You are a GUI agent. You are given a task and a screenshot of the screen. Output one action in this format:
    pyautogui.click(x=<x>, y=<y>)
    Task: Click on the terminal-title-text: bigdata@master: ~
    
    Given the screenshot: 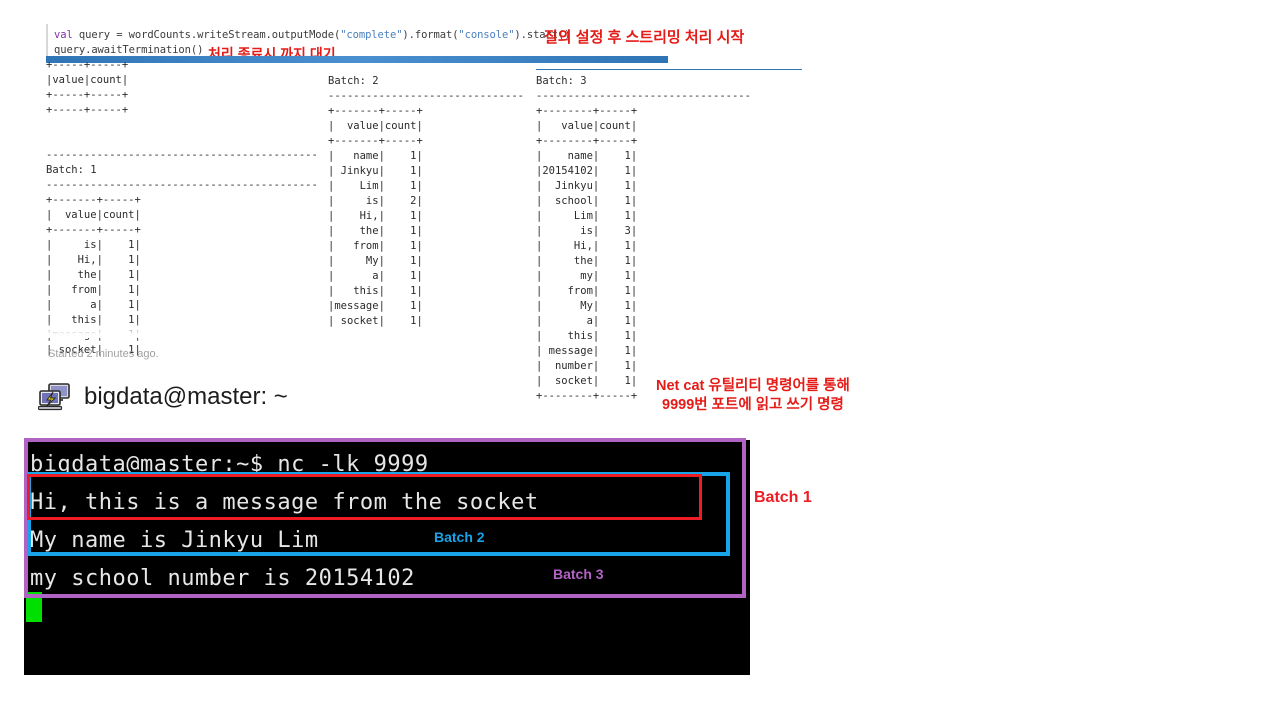 What is the action you would take?
    pyautogui.click(x=186, y=396)
    